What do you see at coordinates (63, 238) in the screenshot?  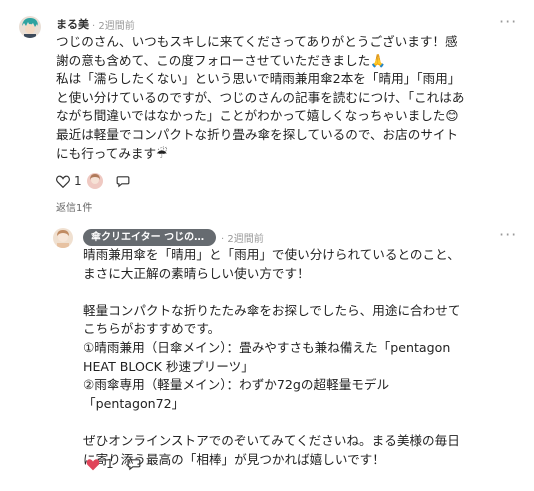 I see `reply-avatar` at bounding box center [63, 238].